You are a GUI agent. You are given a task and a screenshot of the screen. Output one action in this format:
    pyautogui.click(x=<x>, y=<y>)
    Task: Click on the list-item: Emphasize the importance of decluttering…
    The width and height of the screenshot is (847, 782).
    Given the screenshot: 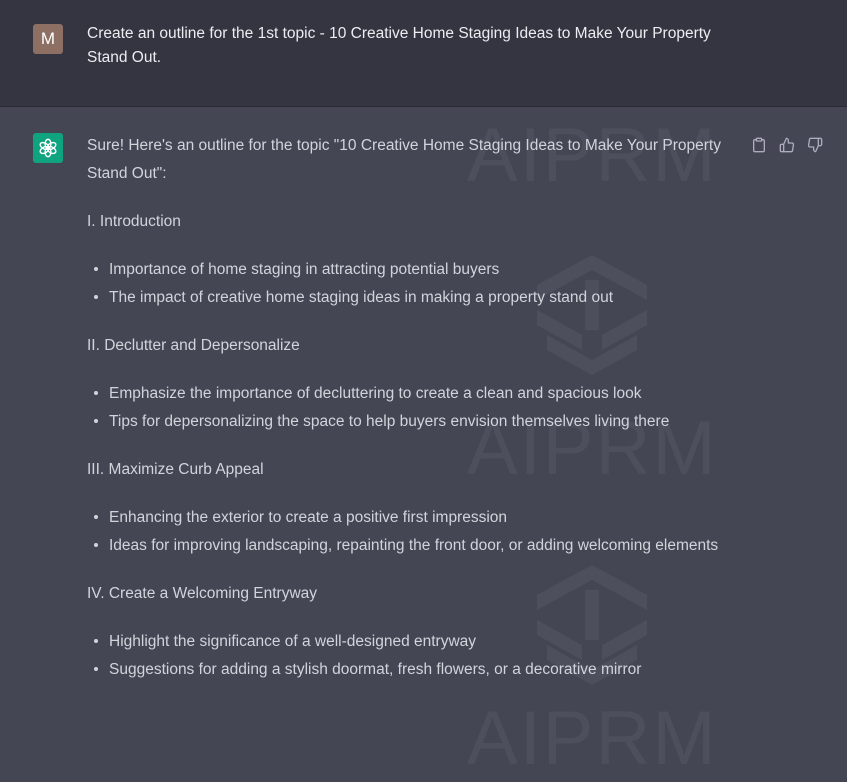 What is the action you would take?
    pyautogui.click(x=412, y=394)
    